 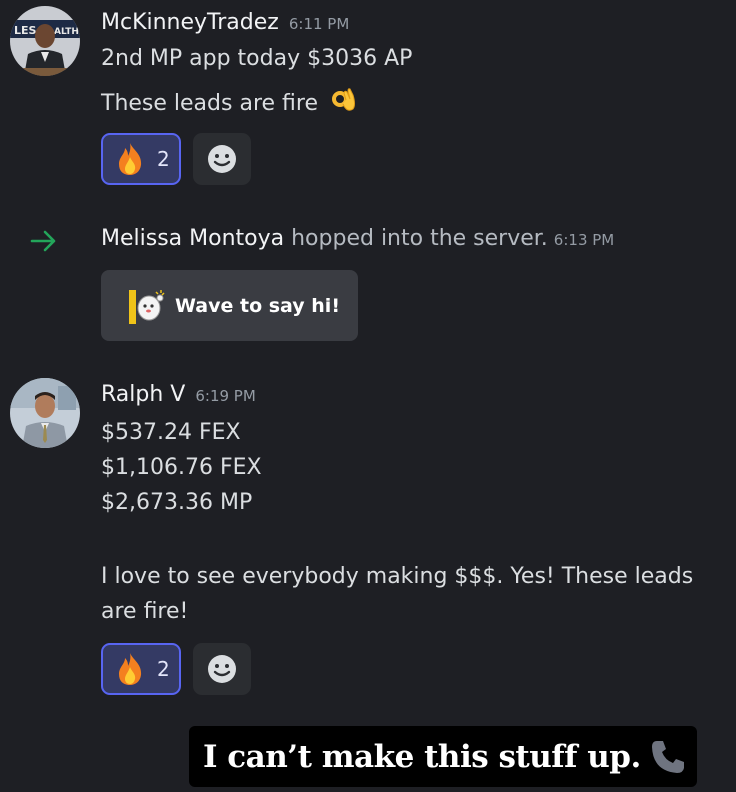 What do you see at coordinates (192, 238) in the screenshot?
I see `joined-user-name: Melissa Montoya` at bounding box center [192, 238].